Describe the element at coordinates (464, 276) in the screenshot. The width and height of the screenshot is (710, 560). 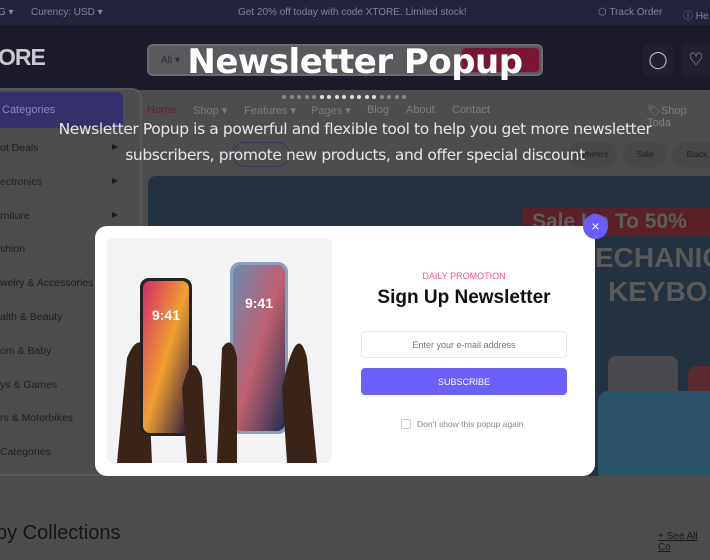
I see `popup-eyebrow: DAILY PROMOTION` at that location.